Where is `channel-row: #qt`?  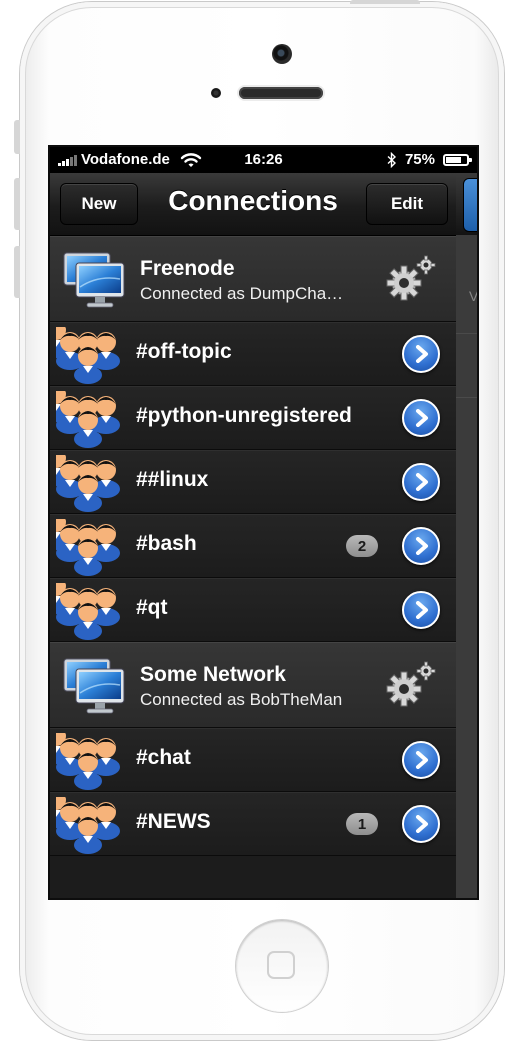 channel-row: #qt is located at coordinates (253, 610).